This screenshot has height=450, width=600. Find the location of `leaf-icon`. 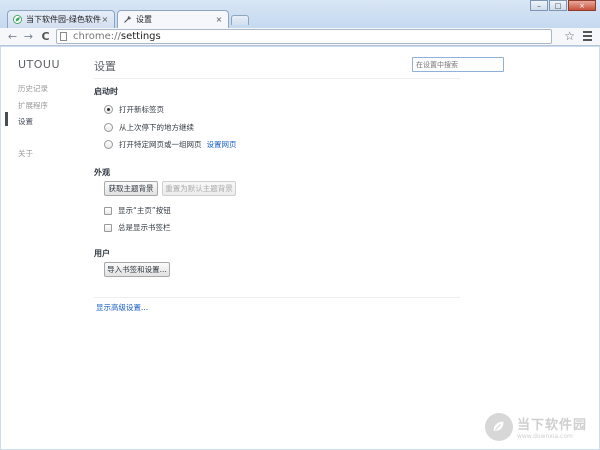

leaf-icon is located at coordinates (17, 19).